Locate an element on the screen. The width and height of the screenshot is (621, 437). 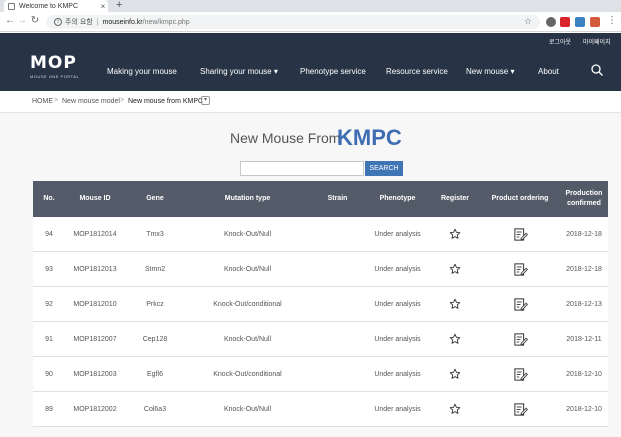
cell-mouse-id: MOP1812007 is located at coordinates (95, 339).